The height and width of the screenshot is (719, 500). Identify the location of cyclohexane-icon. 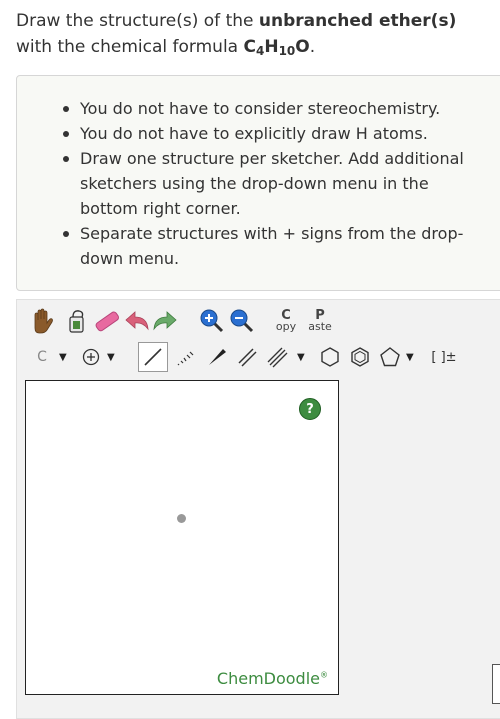
(330, 357).